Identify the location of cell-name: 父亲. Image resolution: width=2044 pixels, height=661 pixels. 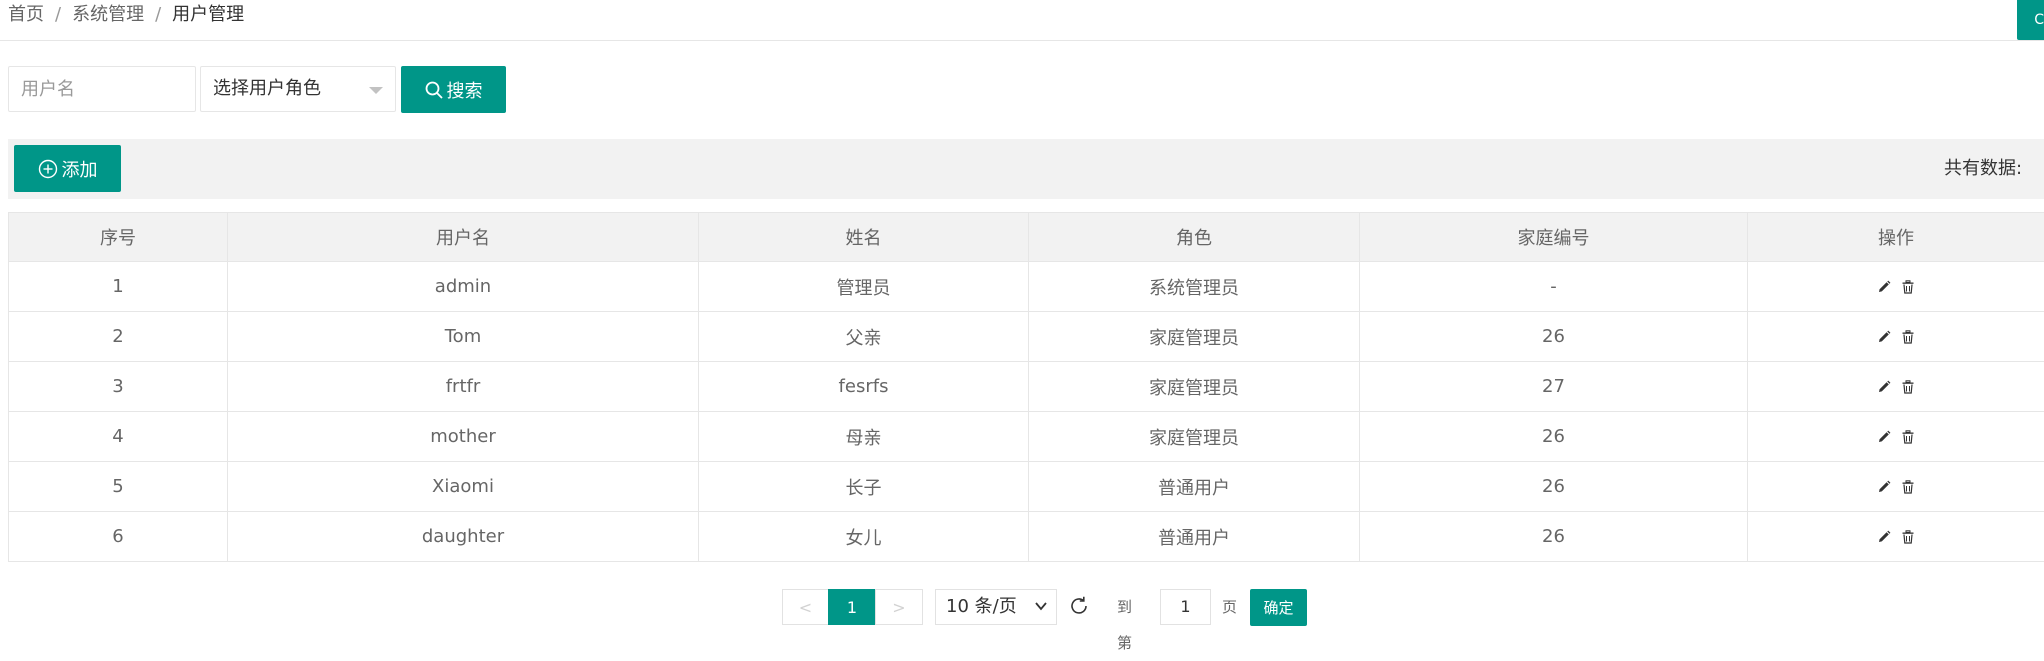
(864, 337).